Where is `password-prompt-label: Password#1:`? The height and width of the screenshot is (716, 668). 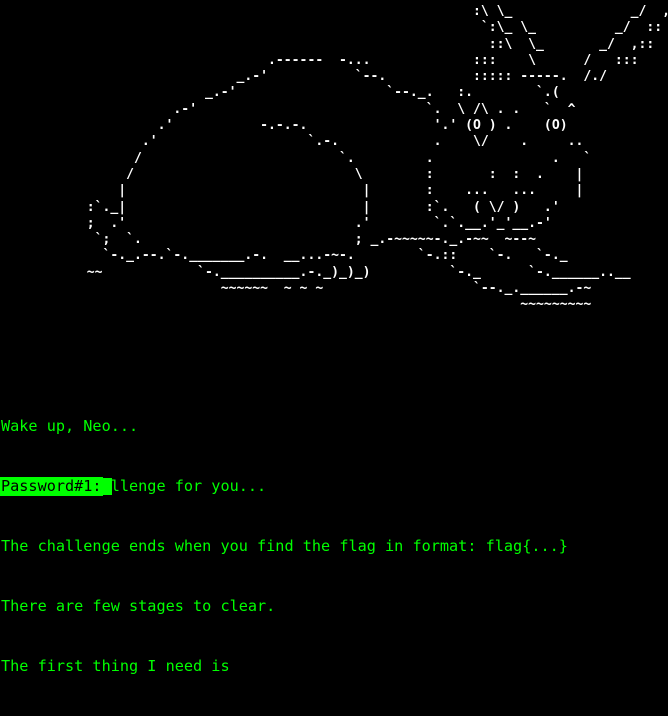
password-prompt-label: Password#1: is located at coordinates (51, 486).